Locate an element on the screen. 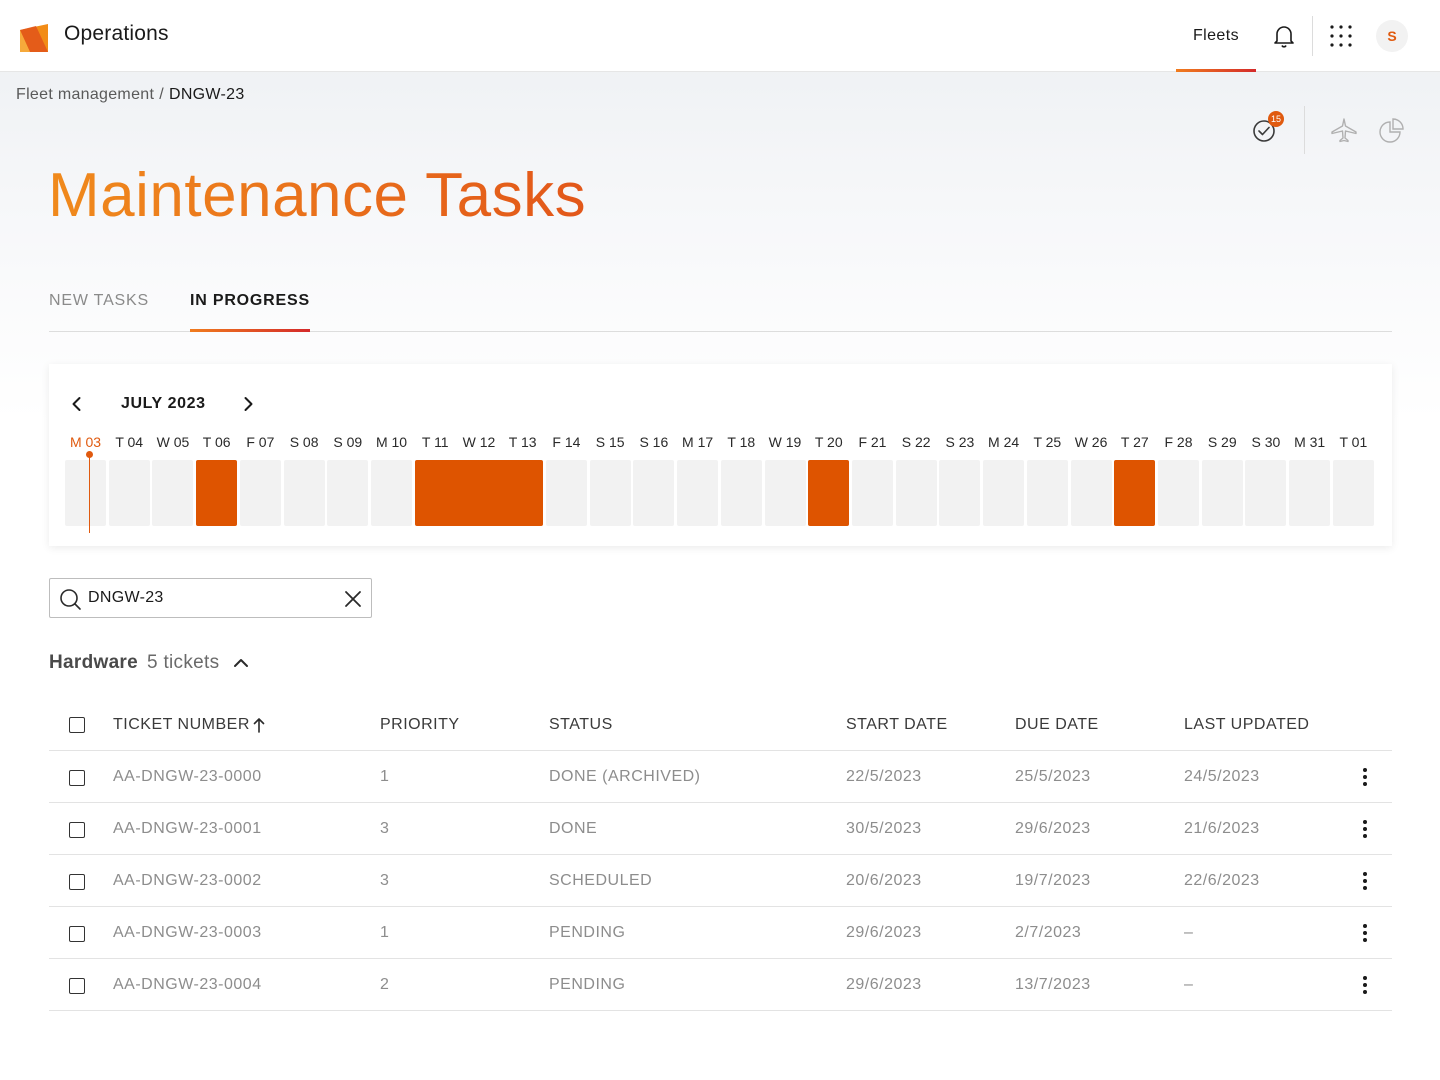 The width and height of the screenshot is (1440, 1080). calendar-day-label: S 08 is located at coordinates (304, 442).